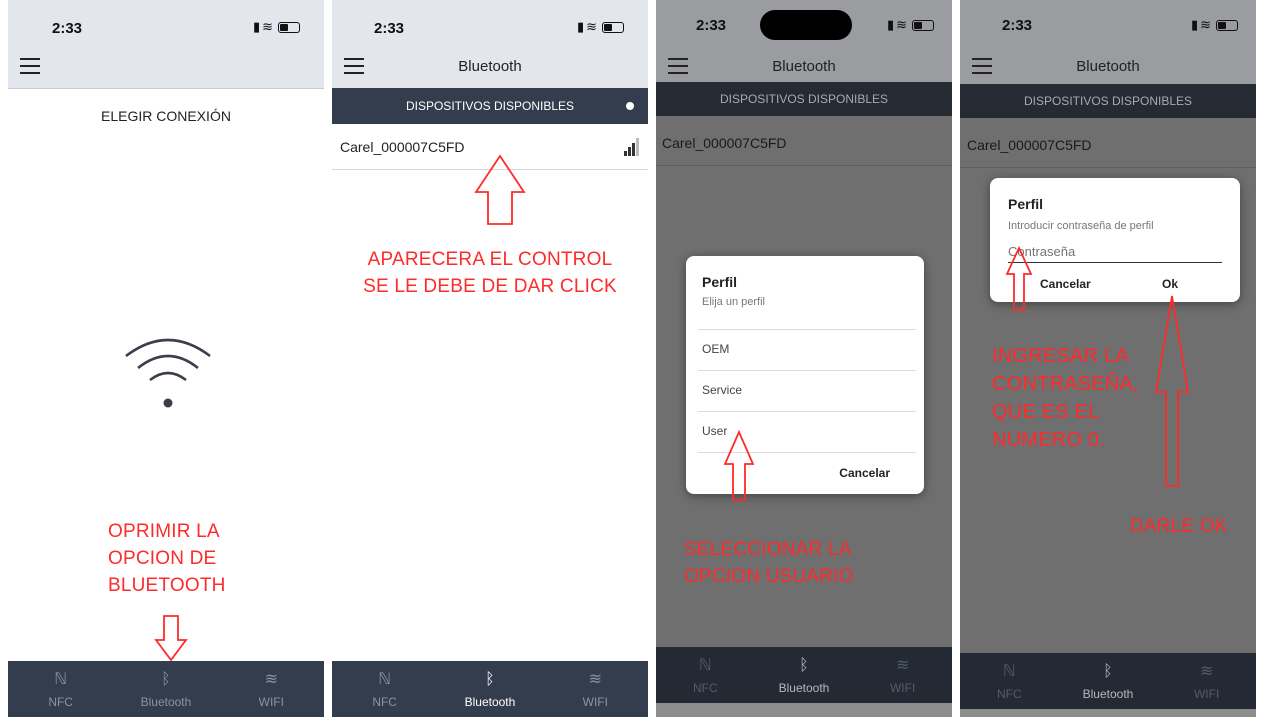  Describe the element at coordinates (162, 558) in the screenshot. I see `annotation-line: OPCION DE` at that location.